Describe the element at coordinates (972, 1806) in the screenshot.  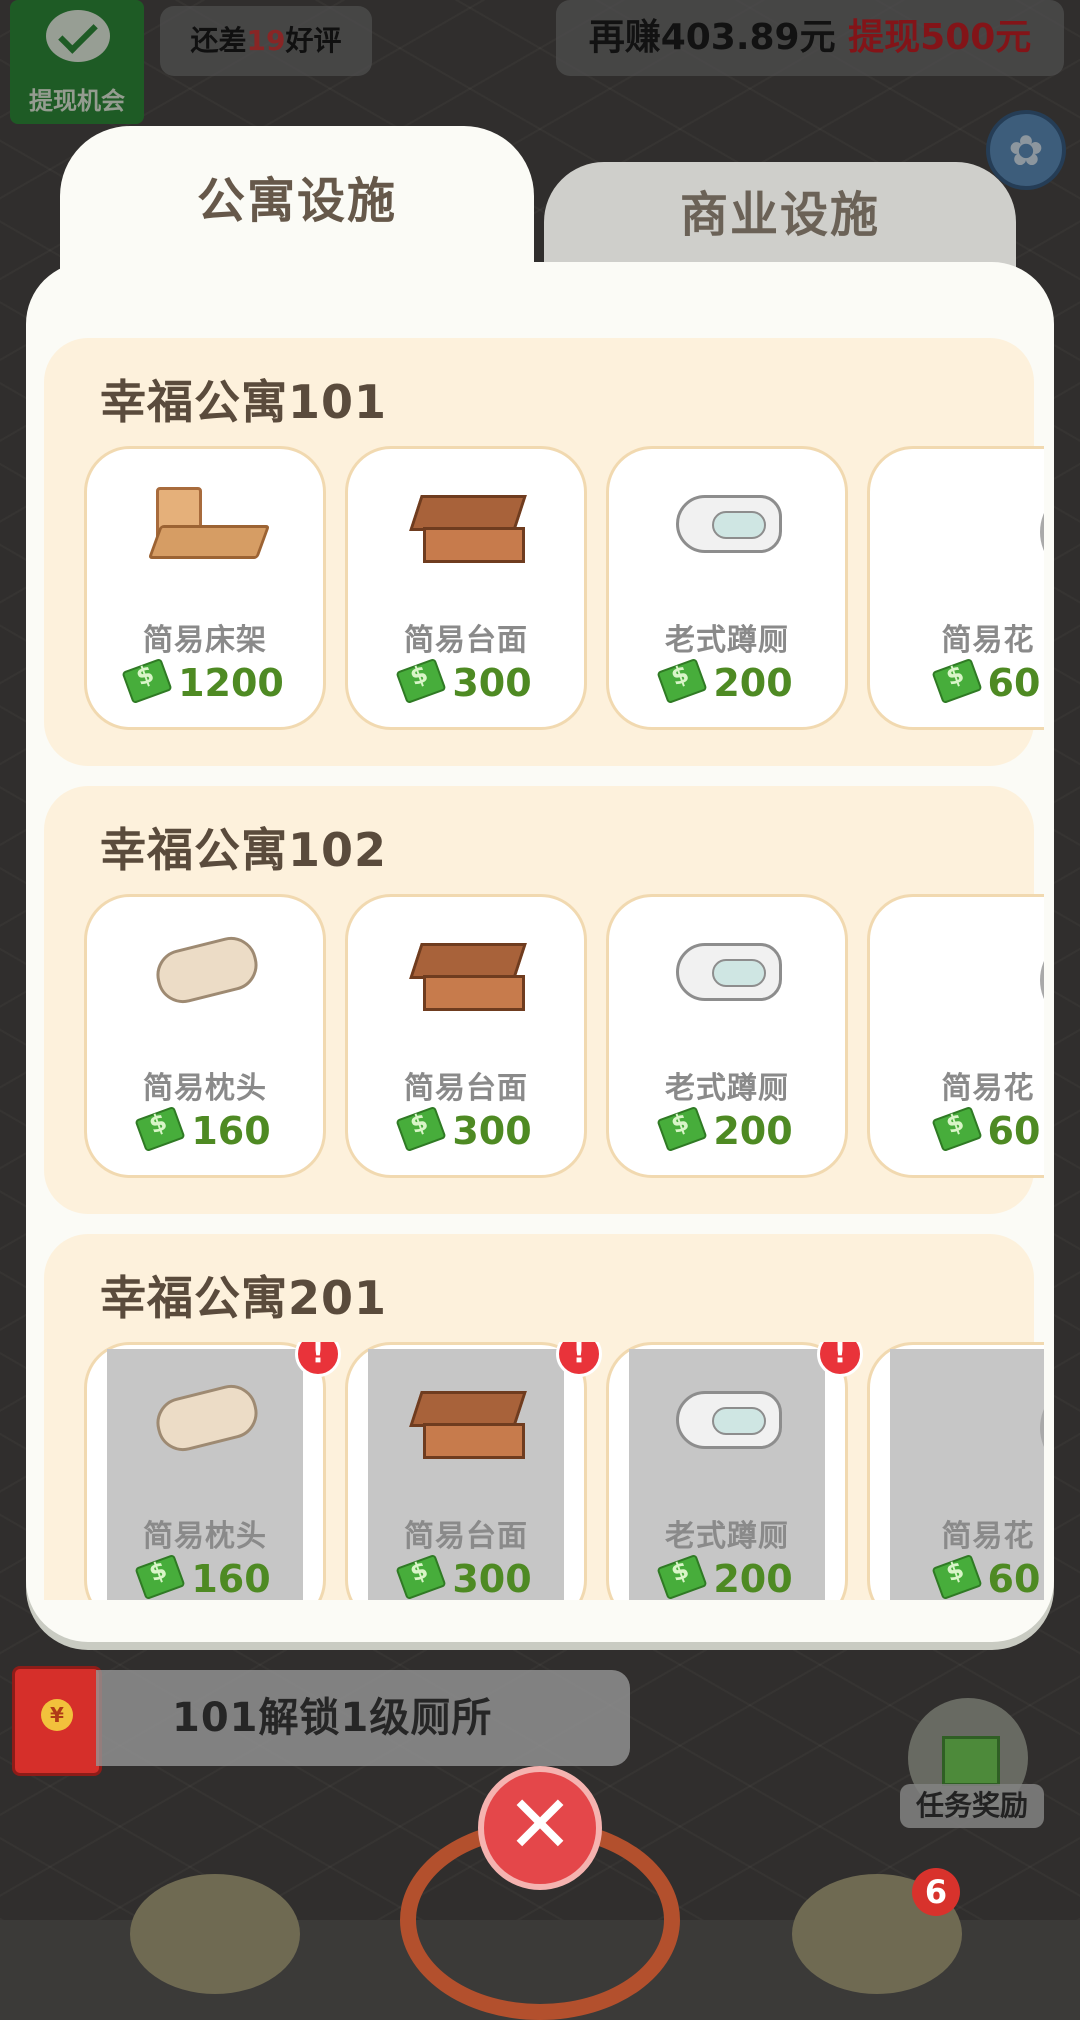
I see `task-reward-label: 任务奖励` at that location.